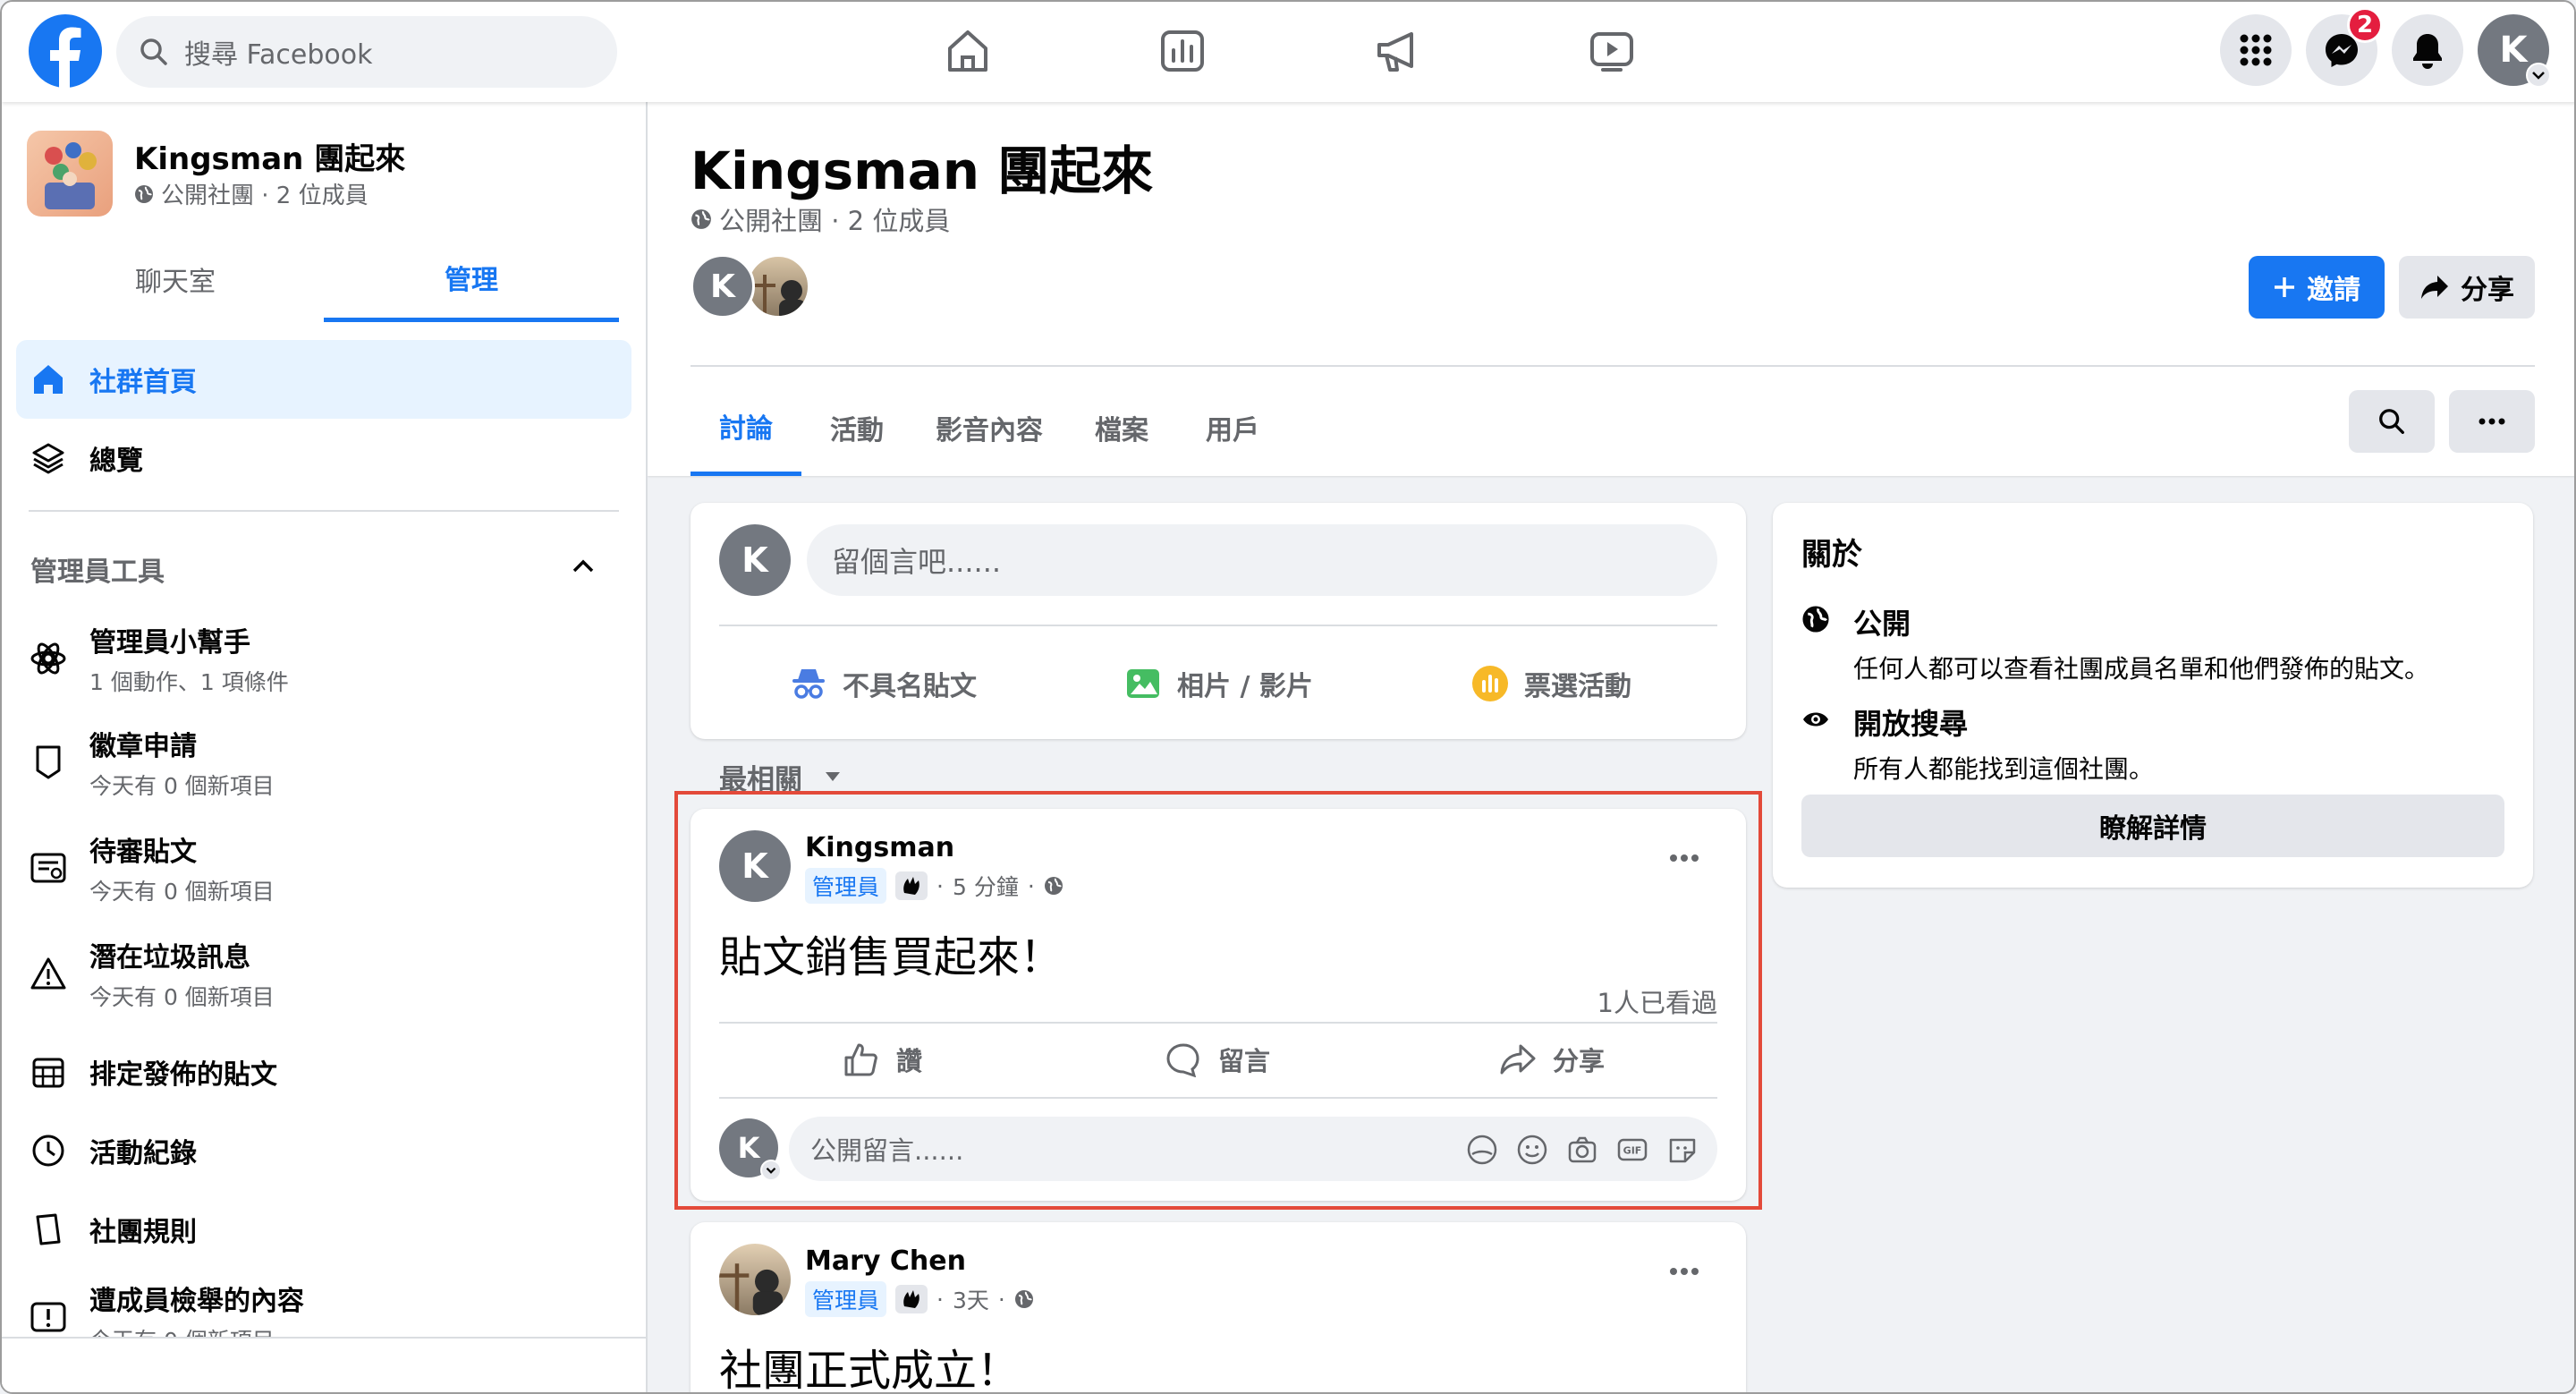 Image resolution: width=2576 pixels, height=1394 pixels. What do you see at coordinates (1121, 427) in the screenshot?
I see `tab-files: 檔案` at bounding box center [1121, 427].